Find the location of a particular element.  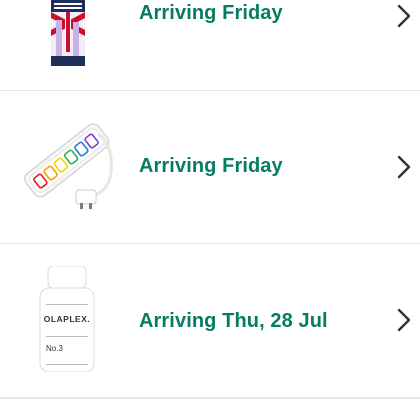

beauty-product-box-icon is located at coordinates (68, 33).